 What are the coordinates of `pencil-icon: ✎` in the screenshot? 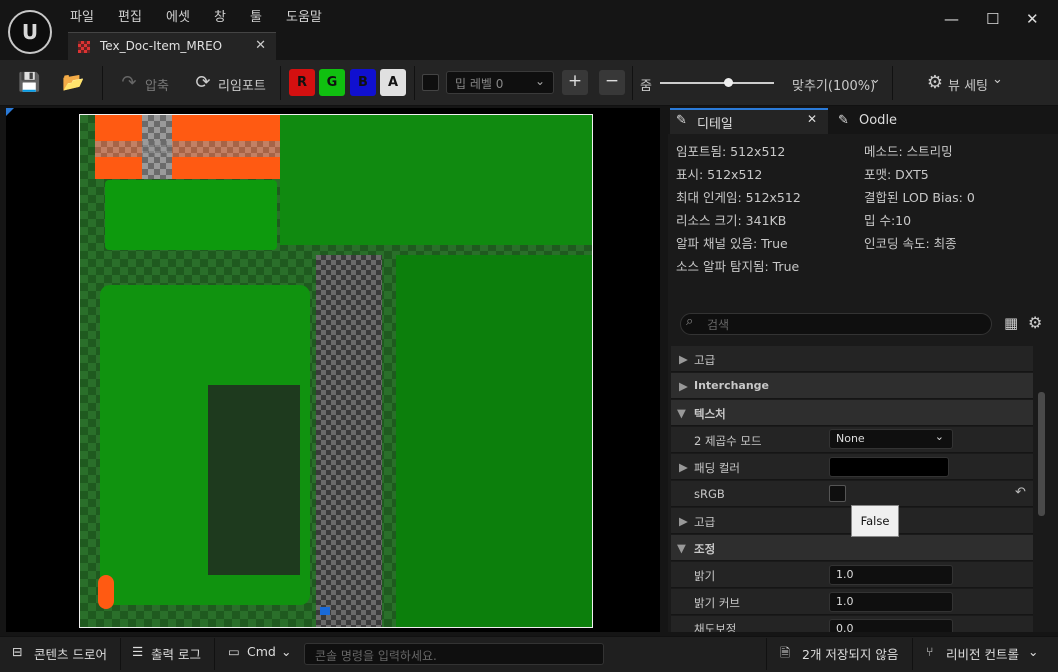 It's located at (681, 120).